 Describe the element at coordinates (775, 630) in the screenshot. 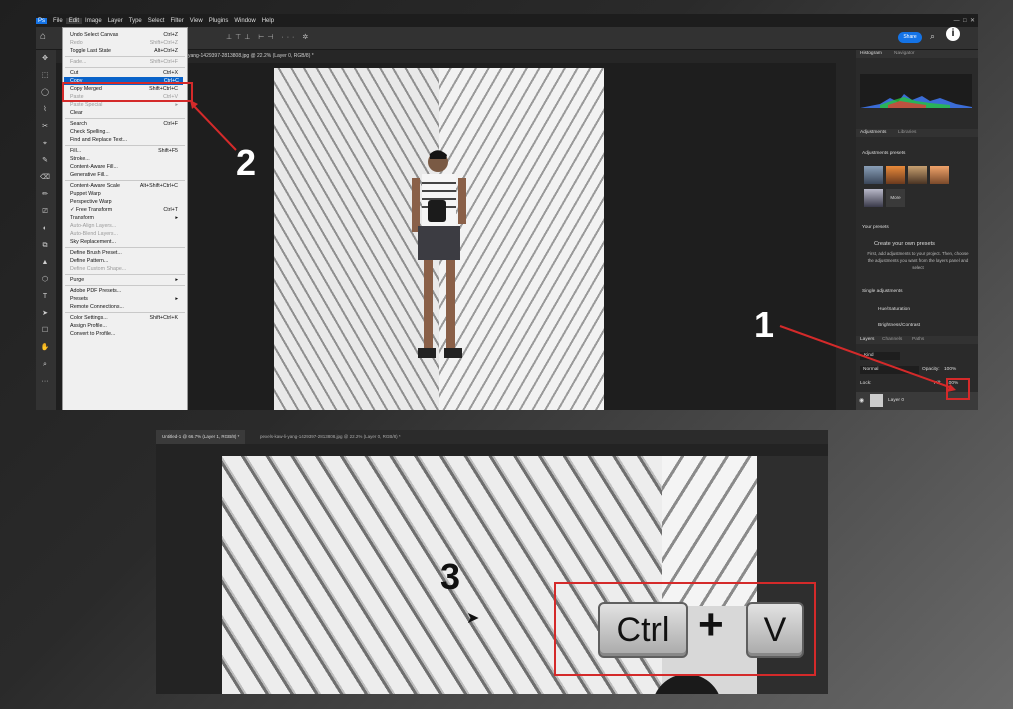

I see `v-key: V` at that location.